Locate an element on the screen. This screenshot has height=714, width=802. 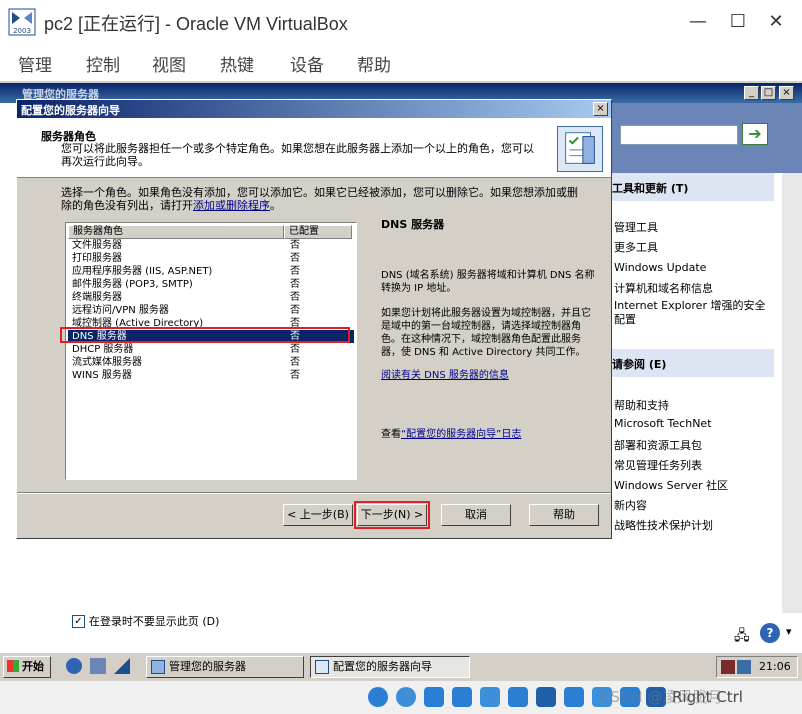
bg-bottom-toolbar: 🖧 ? ▾ is located at coordinates (765, 635).